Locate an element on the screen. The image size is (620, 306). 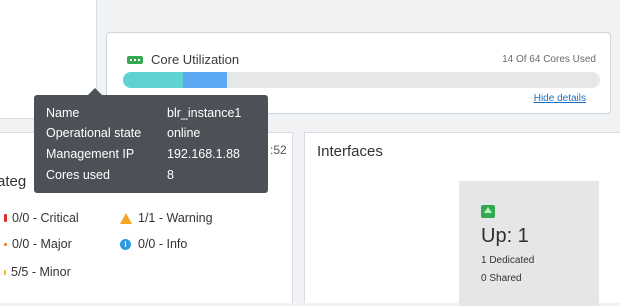
alarm-info-label: 0/0 - Info is located at coordinates (163, 244).